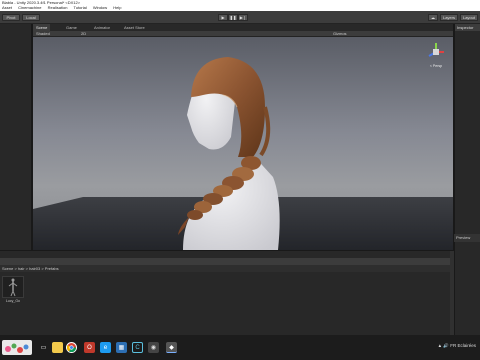  Describe the element at coordinates (71, 27) in the screenshot. I see `tab-game: Game` at that location.